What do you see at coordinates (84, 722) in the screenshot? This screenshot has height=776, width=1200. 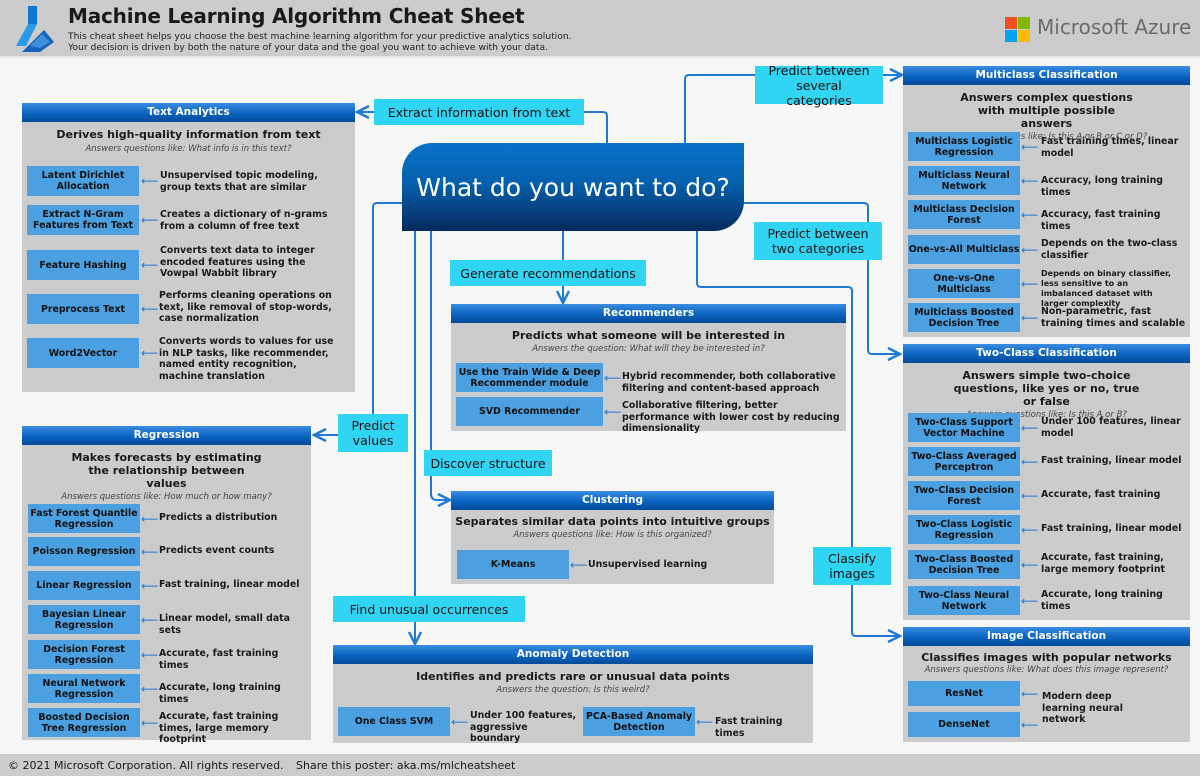 I see `algo-boosted-decision-tree-regression: Boosted Decision Tree Regression` at bounding box center [84, 722].